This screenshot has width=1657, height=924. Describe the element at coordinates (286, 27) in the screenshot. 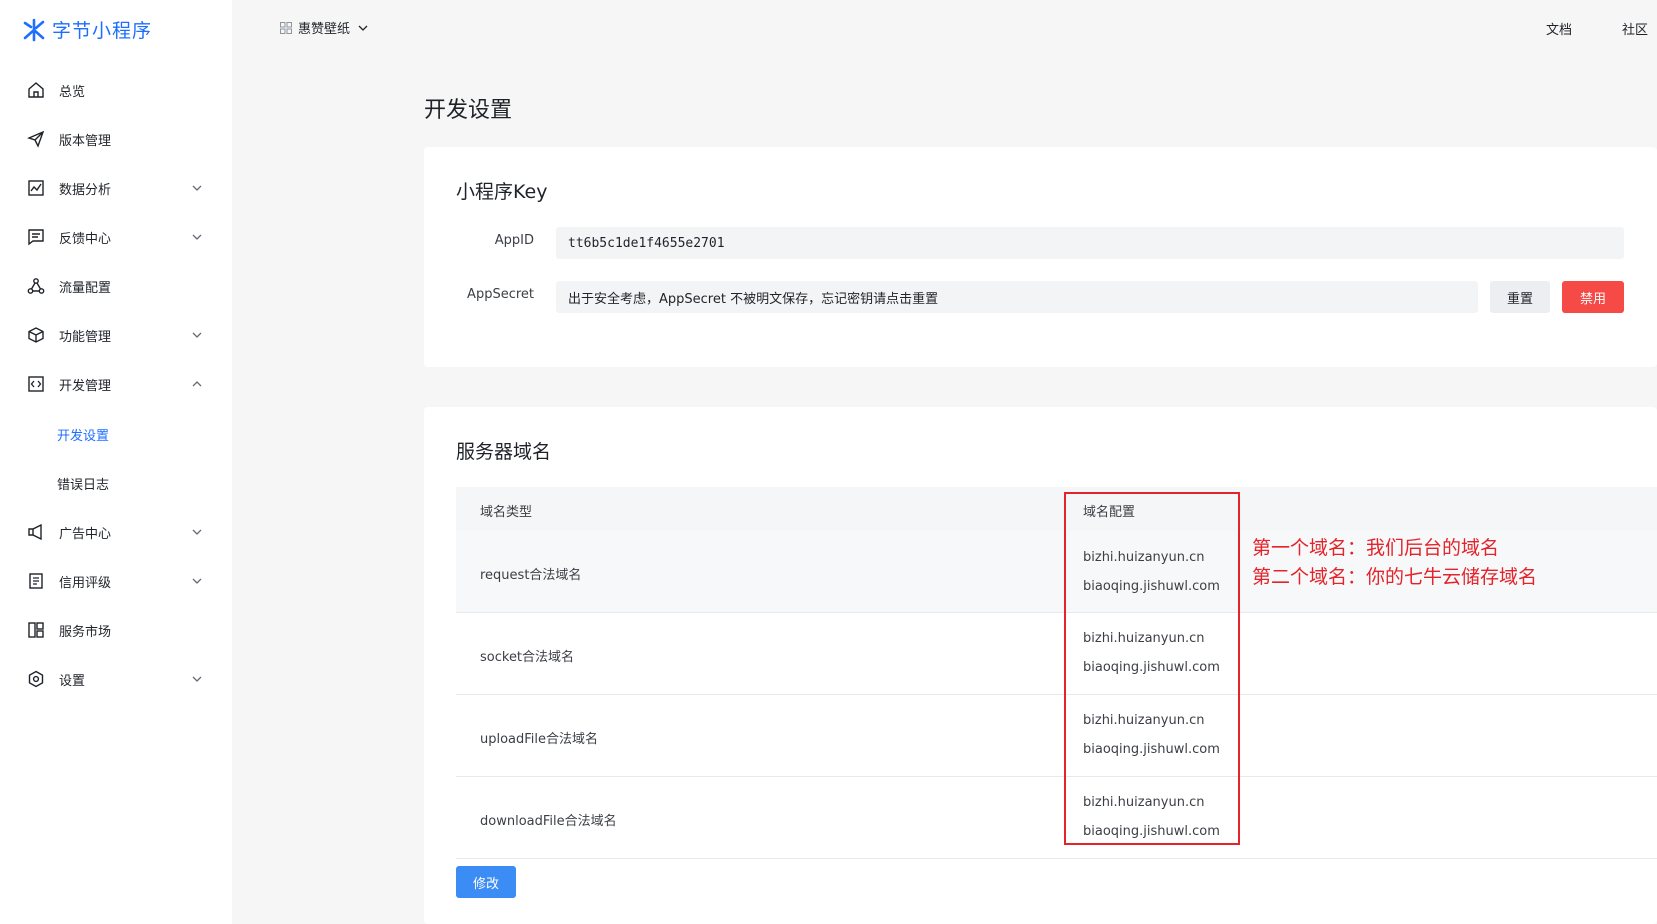

I see `grid-icon` at that location.